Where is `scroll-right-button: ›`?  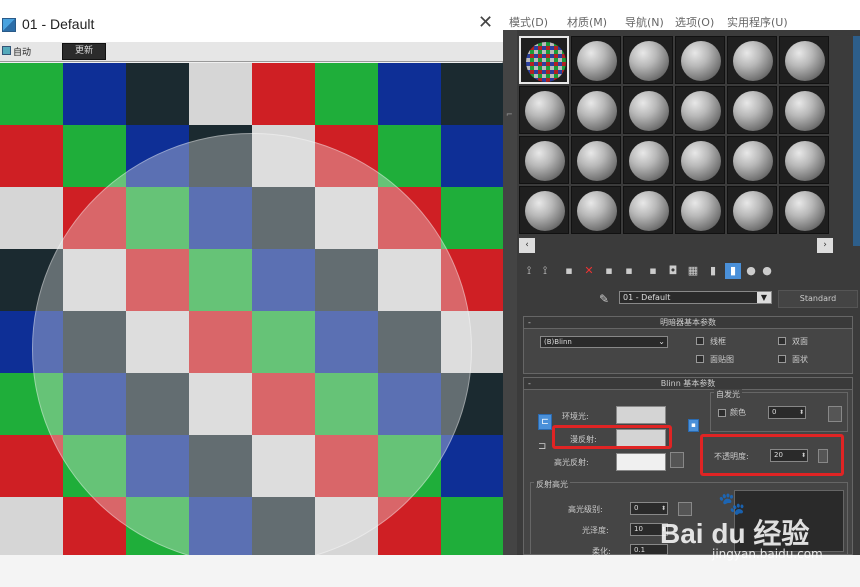
scroll-right-button: › is located at coordinates (825, 245).